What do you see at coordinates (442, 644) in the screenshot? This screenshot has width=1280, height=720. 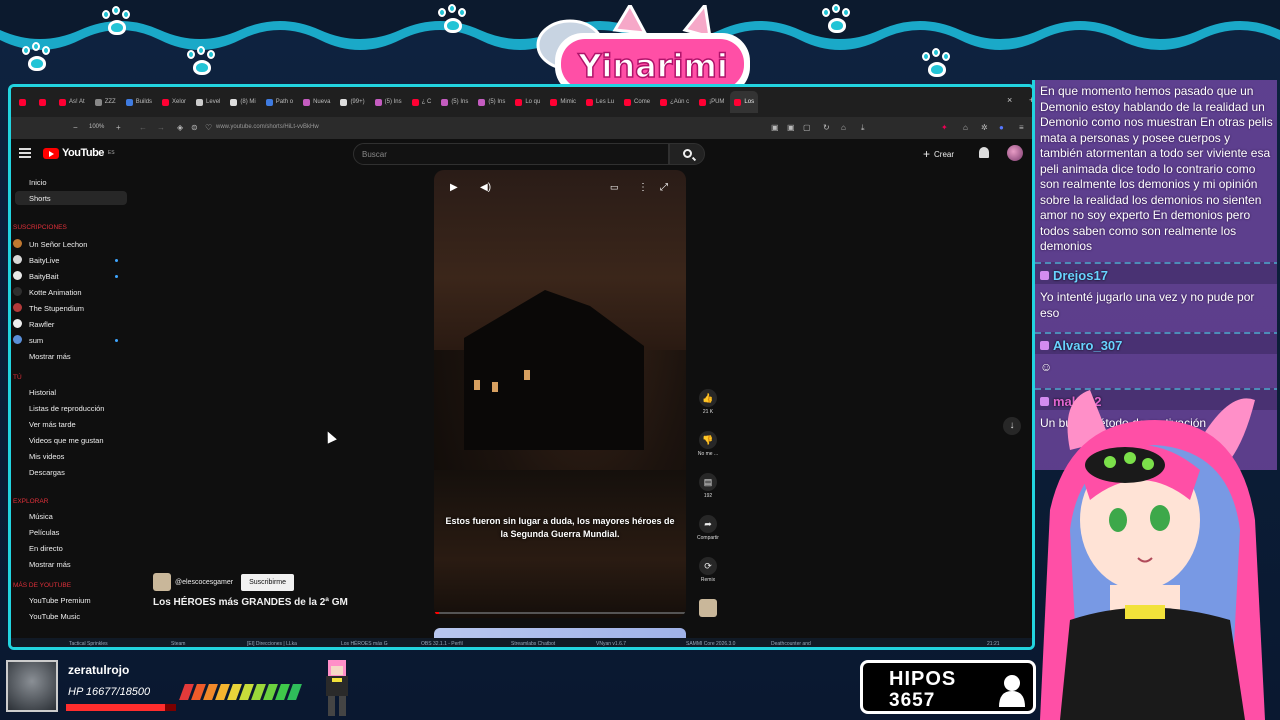 I see `taskbar-item: OBS 32.1.1 - Perfil` at bounding box center [442, 644].